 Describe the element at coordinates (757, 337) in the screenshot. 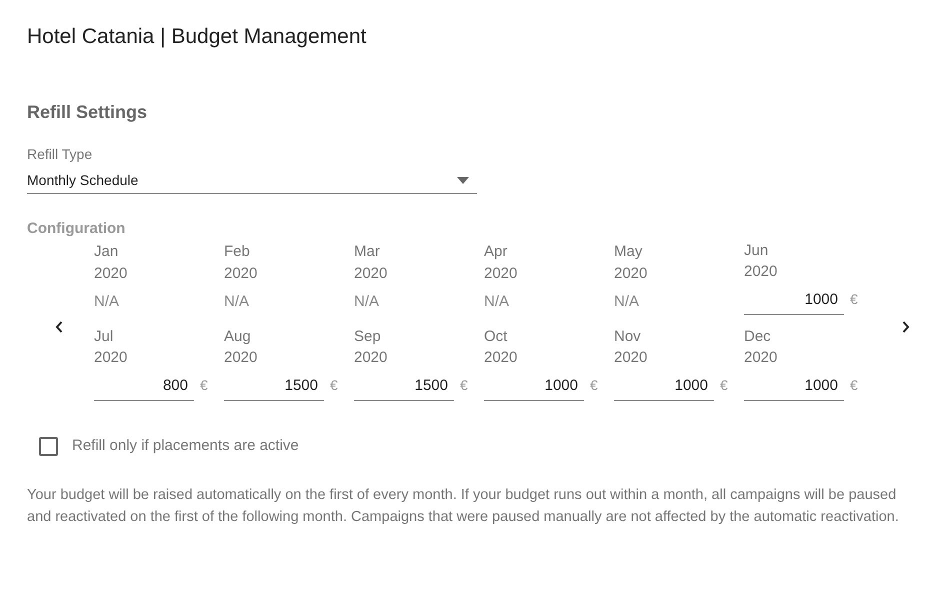

I see `month-label: Dec` at that location.